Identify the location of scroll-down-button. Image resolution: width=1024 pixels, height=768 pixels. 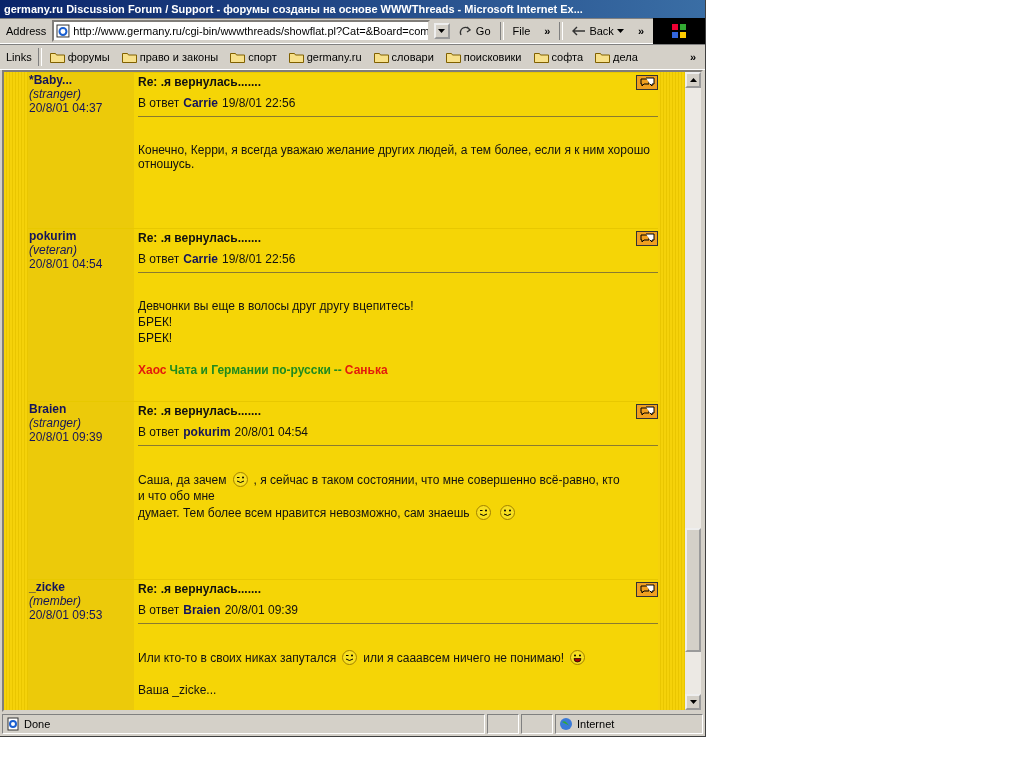
(693, 702).